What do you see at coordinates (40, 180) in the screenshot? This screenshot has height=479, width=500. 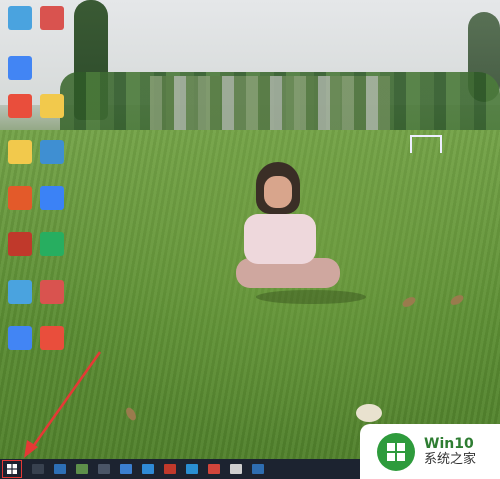 I see `desktop-icon-area` at bounding box center [40, 180].